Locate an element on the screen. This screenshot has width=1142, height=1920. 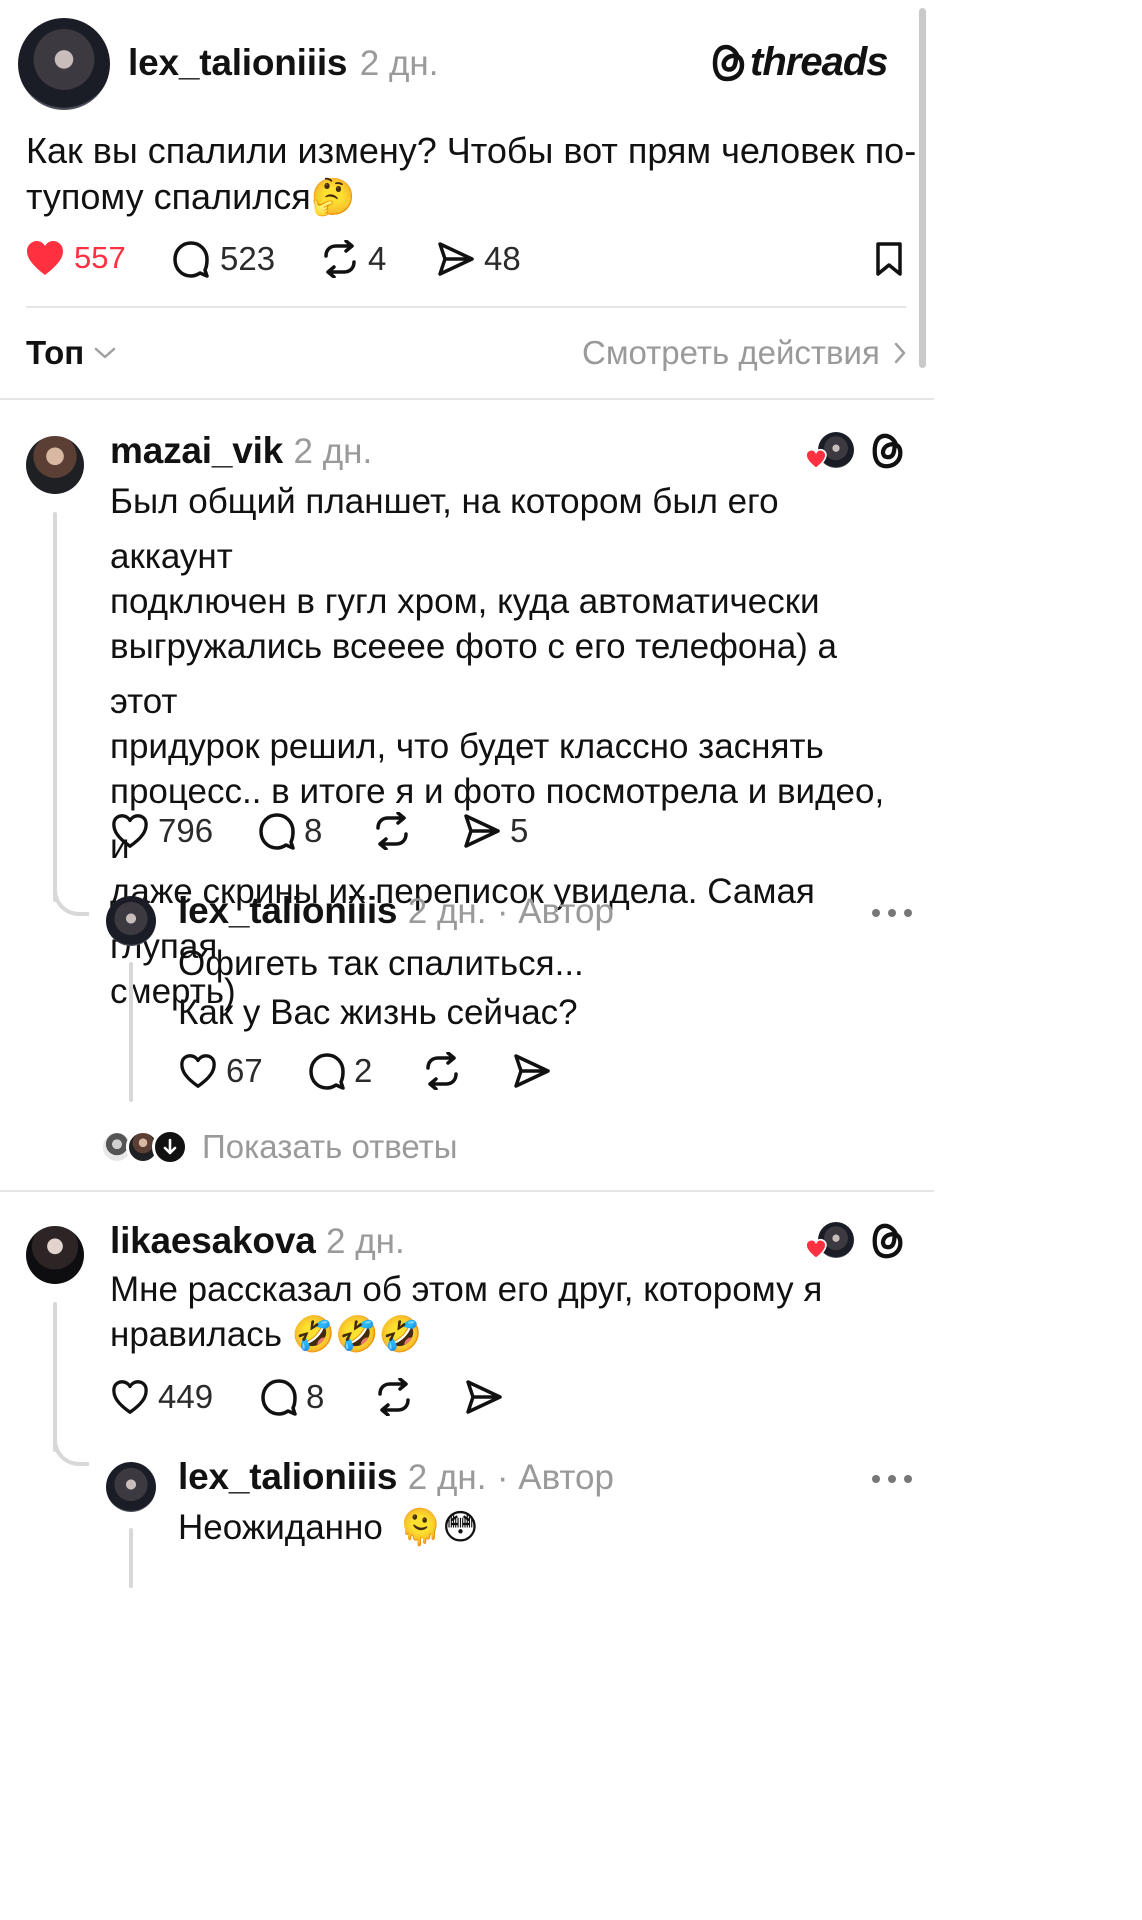
reply-1-repost-button is located at coordinates (442, 1073).